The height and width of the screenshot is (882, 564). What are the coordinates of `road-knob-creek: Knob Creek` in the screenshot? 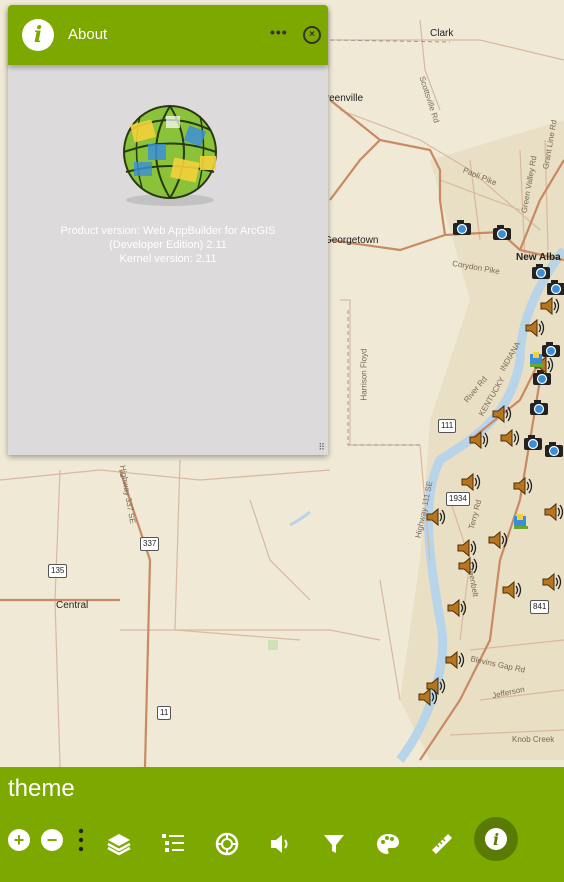 It's located at (533, 739).